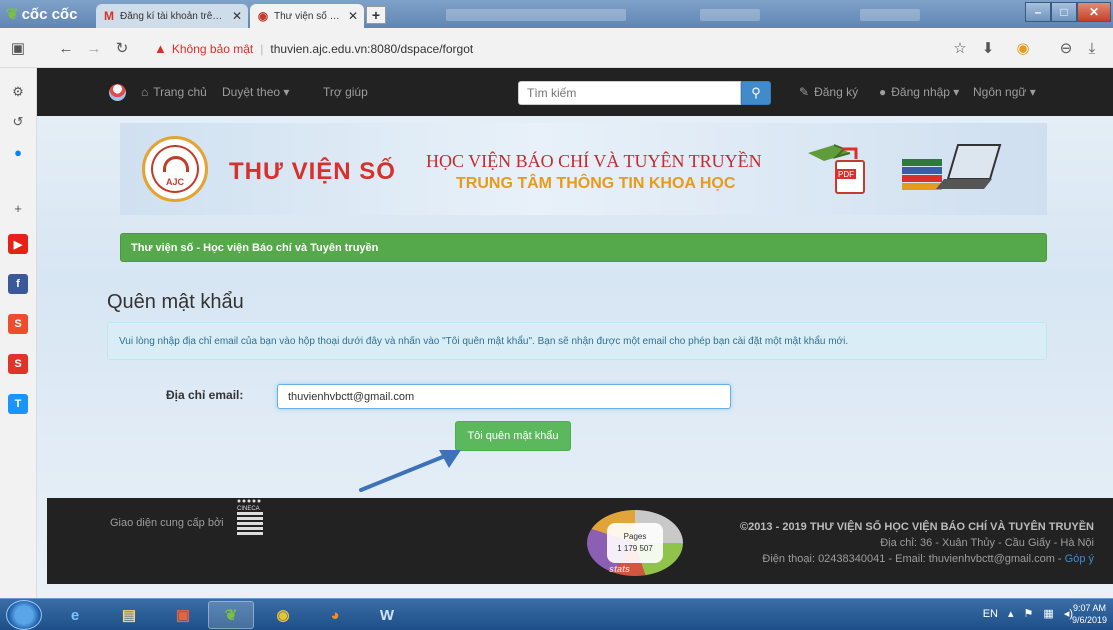 This screenshot has width=1113, height=630. What do you see at coordinates (1092, 48) in the screenshot?
I see `download-icon: ⤓` at bounding box center [1092, 48].